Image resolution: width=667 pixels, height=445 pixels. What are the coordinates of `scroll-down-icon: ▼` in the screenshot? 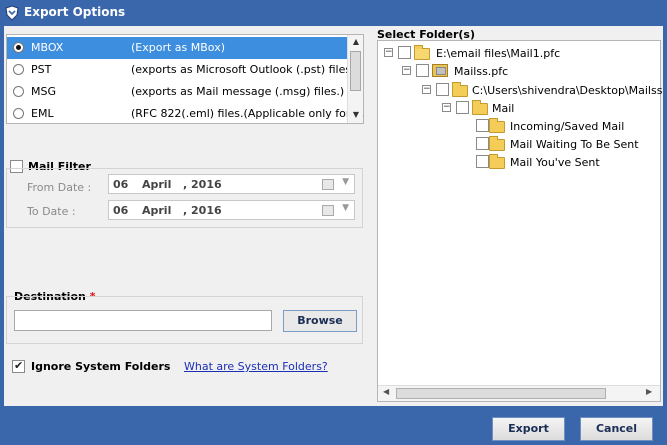 It's located at (356, 115).